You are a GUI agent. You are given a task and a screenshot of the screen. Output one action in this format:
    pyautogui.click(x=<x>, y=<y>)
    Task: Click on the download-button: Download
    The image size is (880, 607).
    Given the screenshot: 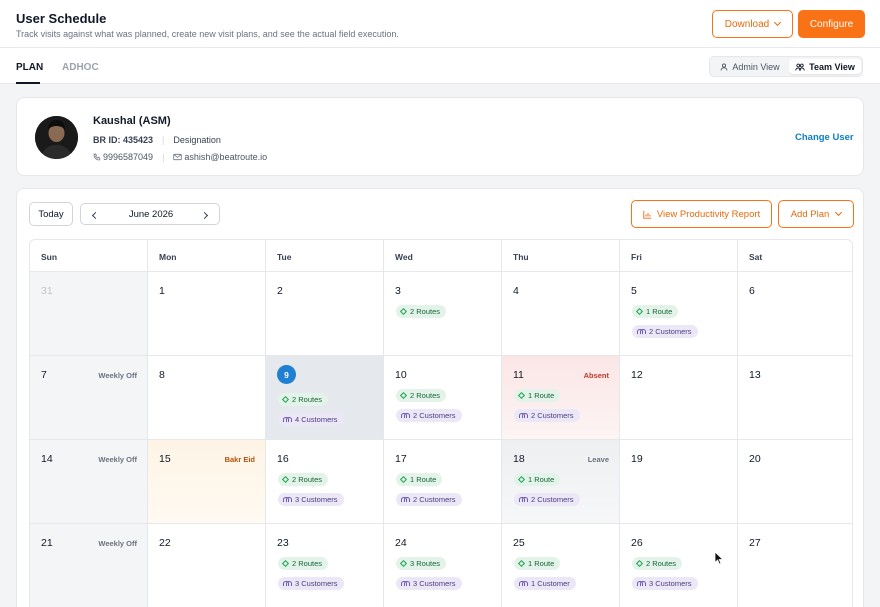 What is the action you would take?
    pyautogui.click(x=752, y=24)
    